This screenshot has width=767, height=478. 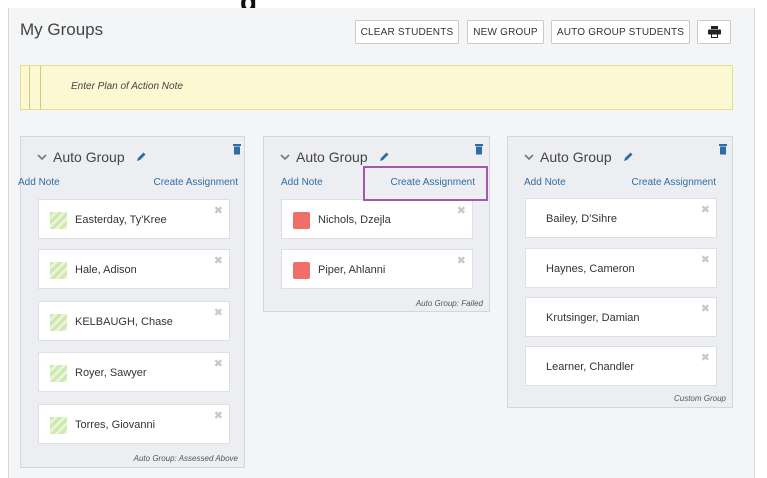 What do you see at coordinates (111, 373) in the screenshot?
I see `student-name: Royer, Sawyer` at bounding box center [111, 373].